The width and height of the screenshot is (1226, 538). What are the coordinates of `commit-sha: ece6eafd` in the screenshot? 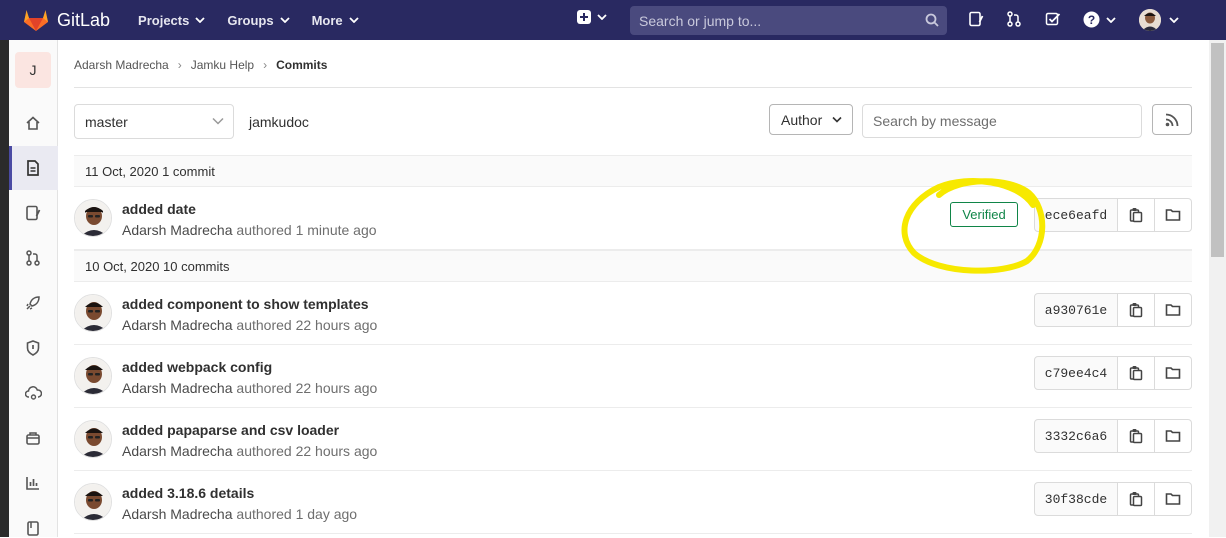 It's located at (1076, 215).